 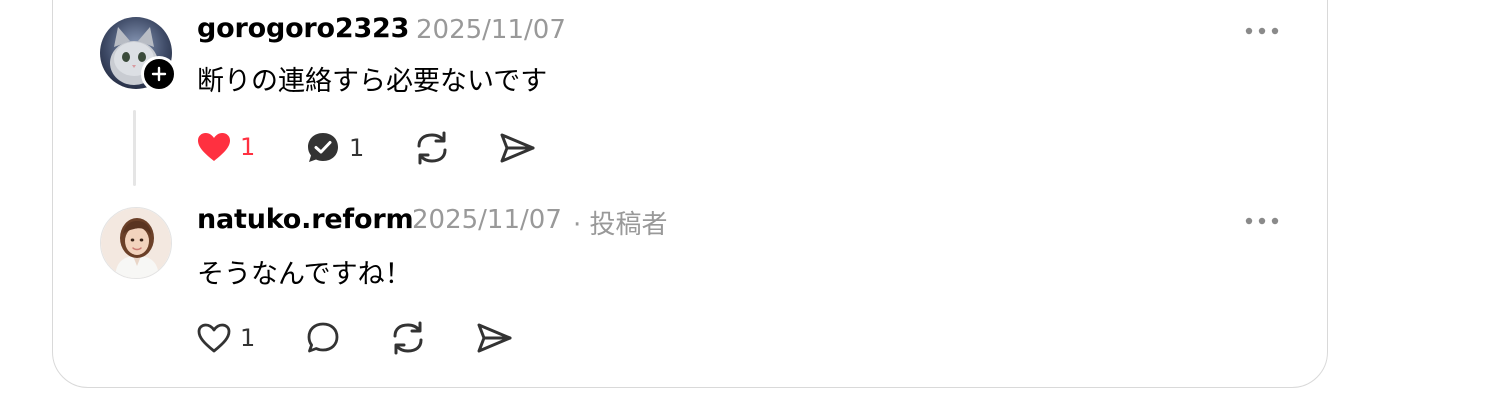 What do you see at coordinates (620, 225) in the screenshot?
I see `author-tag: · 投稿者` at bounding box center [620, 225].